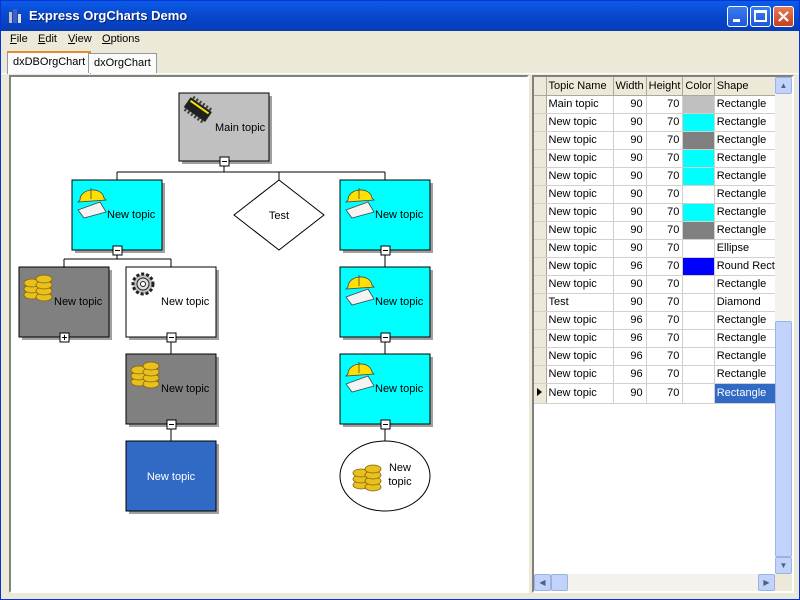 The height and width of the screenshot is (600, 800). I want to click on column-header: Height, so click(665, 86).